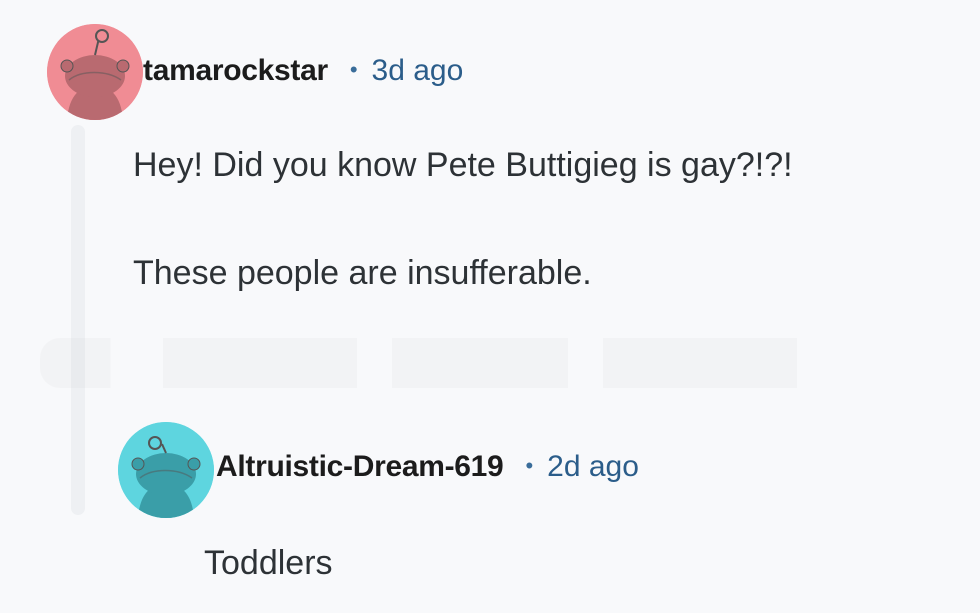  What do you see at coordinates (235, 70) in the screenshot?
I see `username-link: tamarockstar` at bounding box center [235, 70].